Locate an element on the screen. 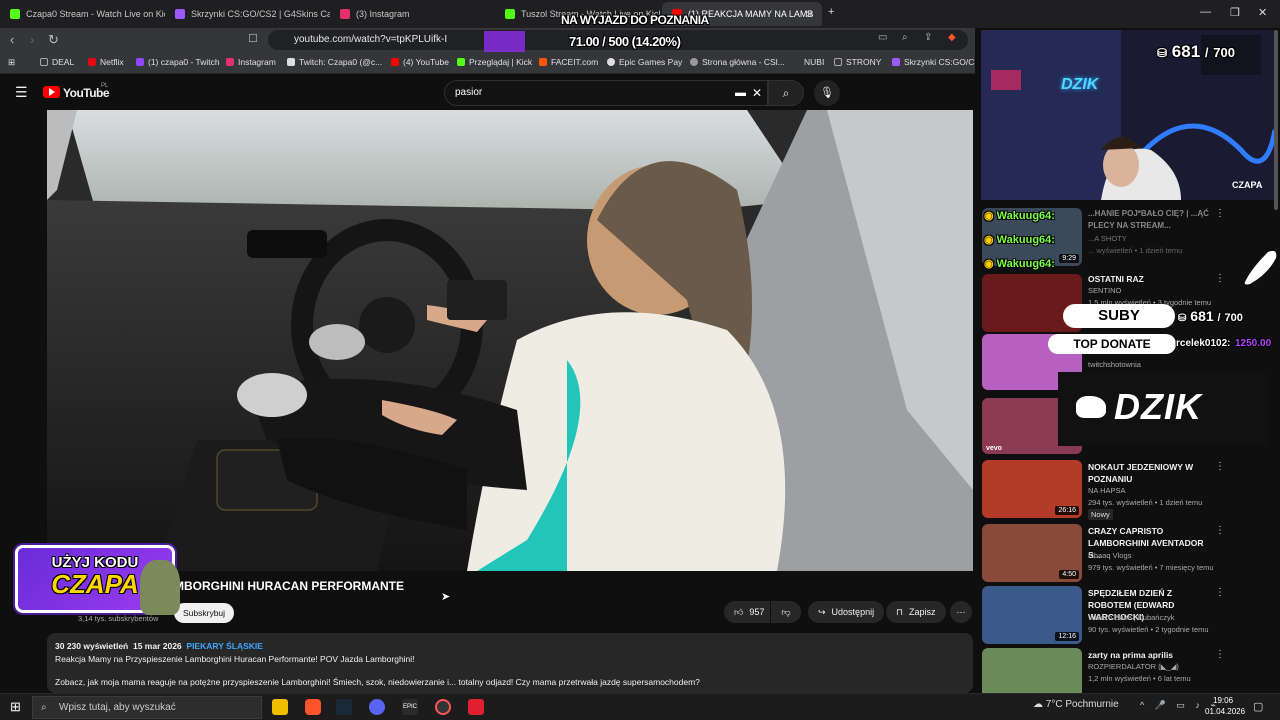 This screenshot has height=720, width=1280. obs-icon is located at coordinates (443, 707).